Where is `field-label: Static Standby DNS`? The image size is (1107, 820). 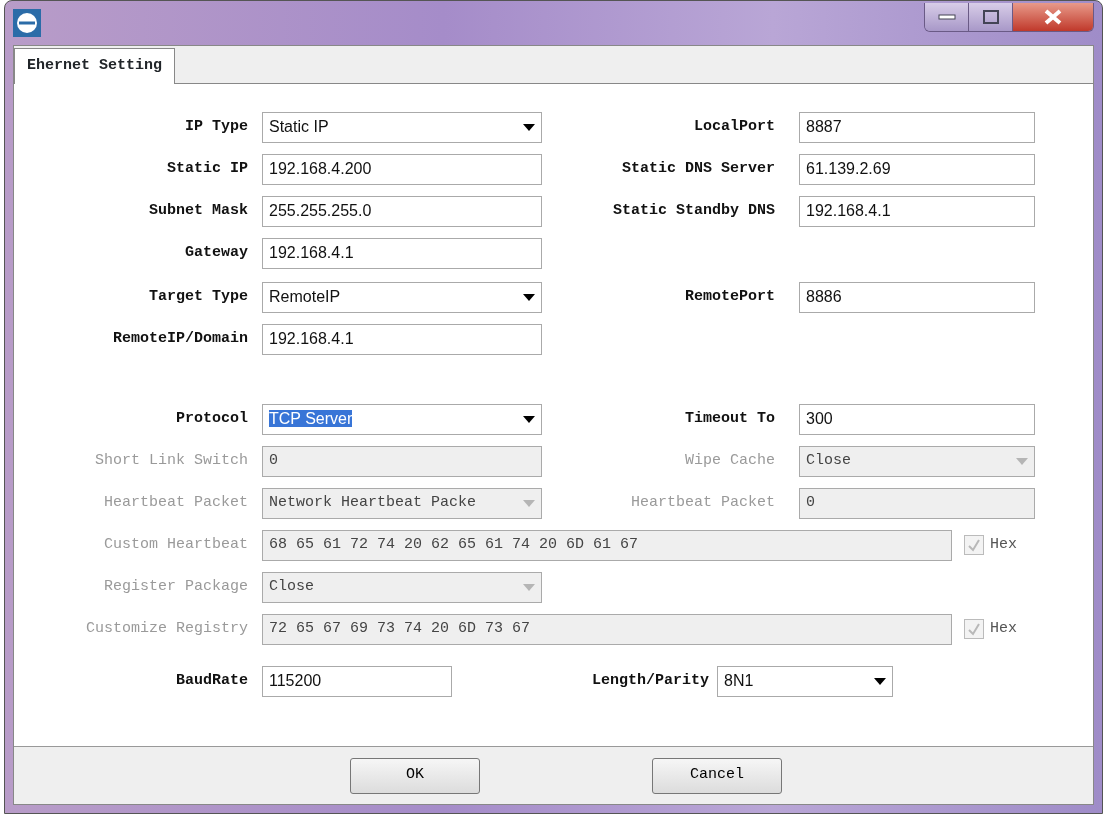
field-label: Static Standby DNS is located at coordinates (693, 210).